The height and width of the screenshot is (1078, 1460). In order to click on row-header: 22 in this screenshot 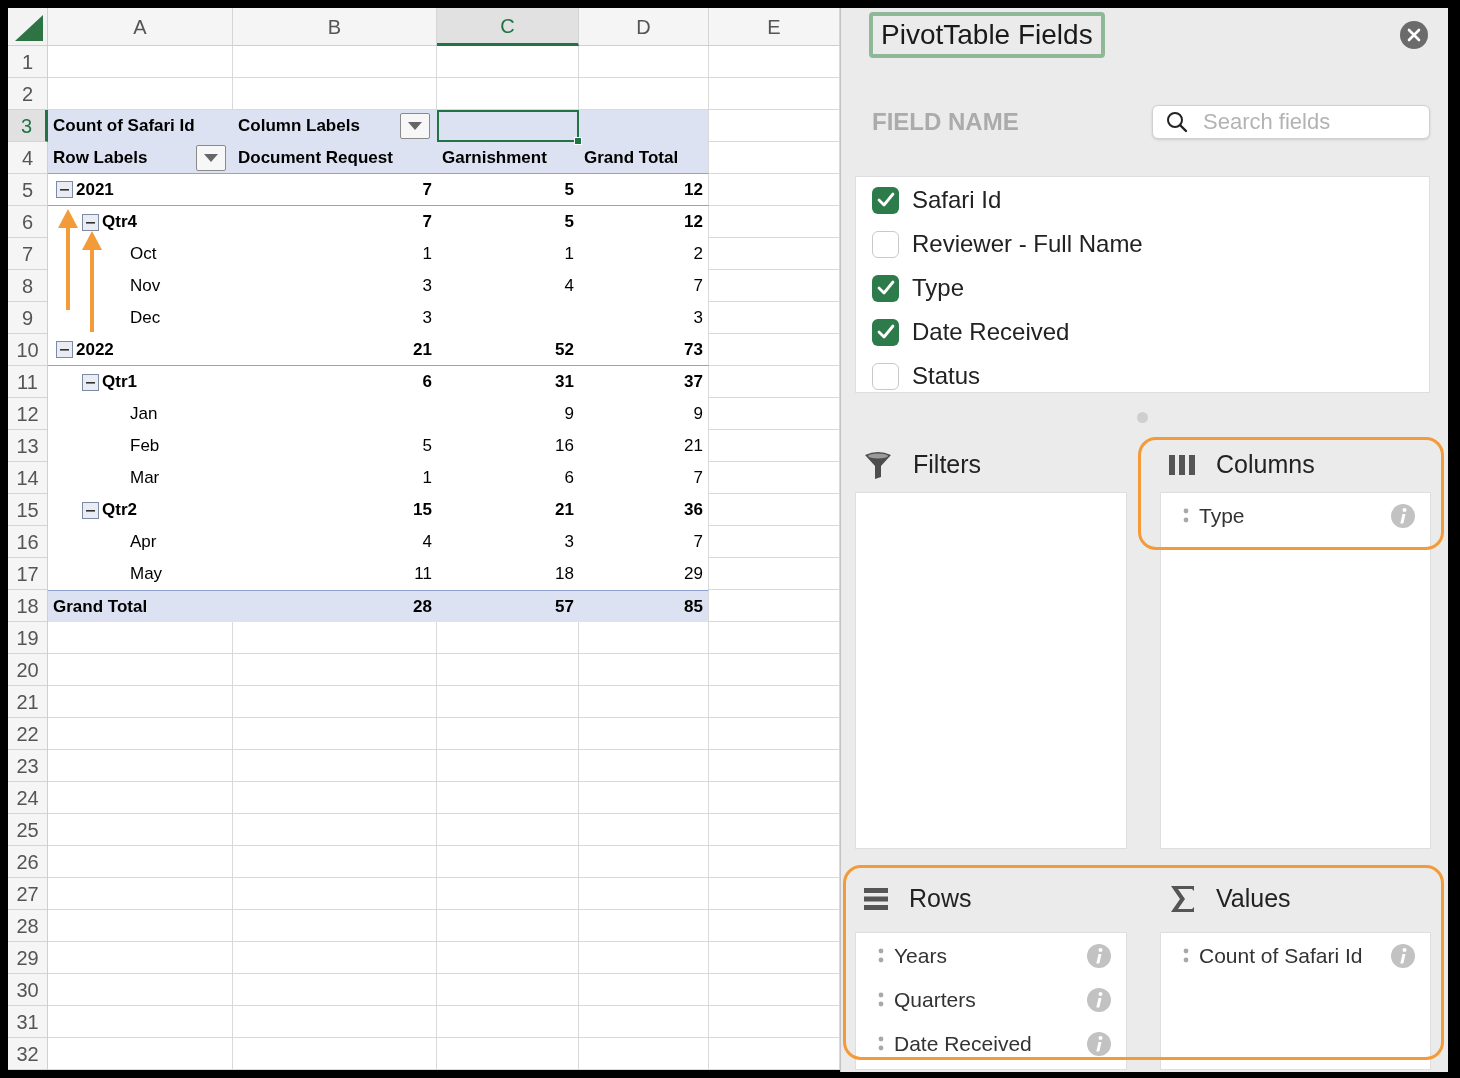, I will do `click(28, 734)`.